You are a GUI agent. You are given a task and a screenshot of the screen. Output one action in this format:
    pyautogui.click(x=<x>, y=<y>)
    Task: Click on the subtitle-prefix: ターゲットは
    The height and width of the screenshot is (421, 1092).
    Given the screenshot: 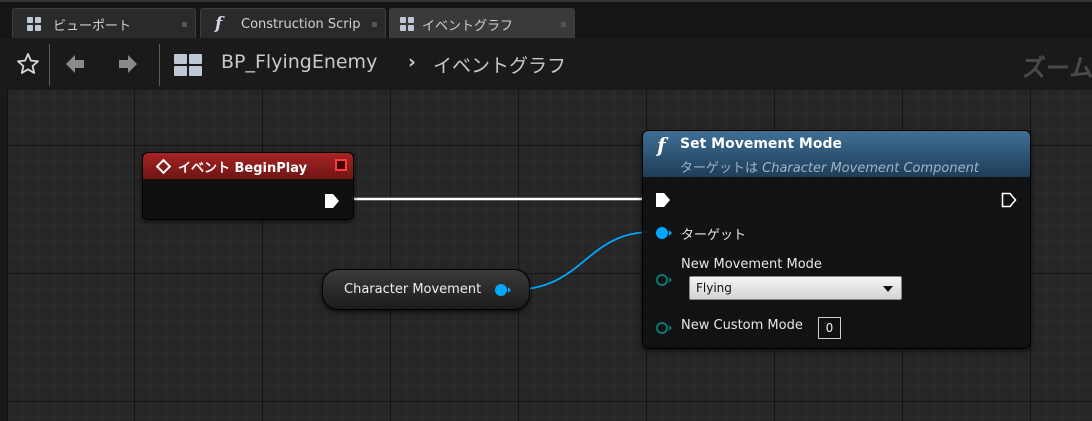 What is the action you would take?
    pyautogui.click(x=721, y=168)
    